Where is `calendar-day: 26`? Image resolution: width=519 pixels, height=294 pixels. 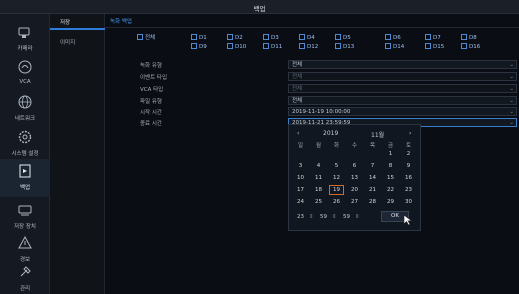
calendar-day: 26 is located at coordinates (336, 202).